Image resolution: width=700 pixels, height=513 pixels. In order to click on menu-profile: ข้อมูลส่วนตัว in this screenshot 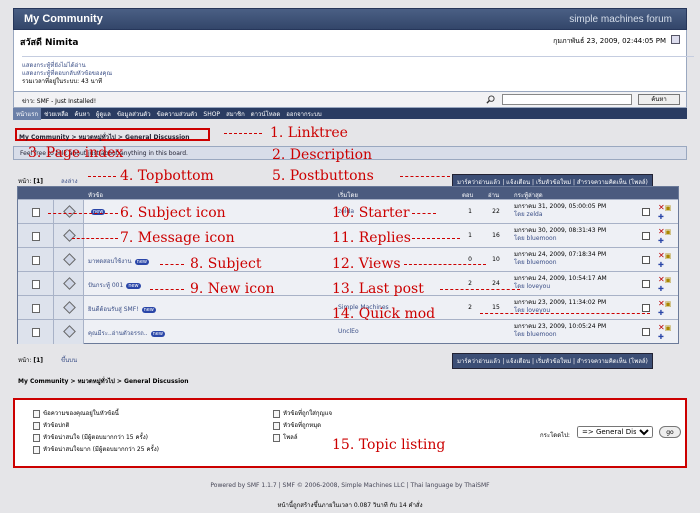, I will do `click(134, 114)`.